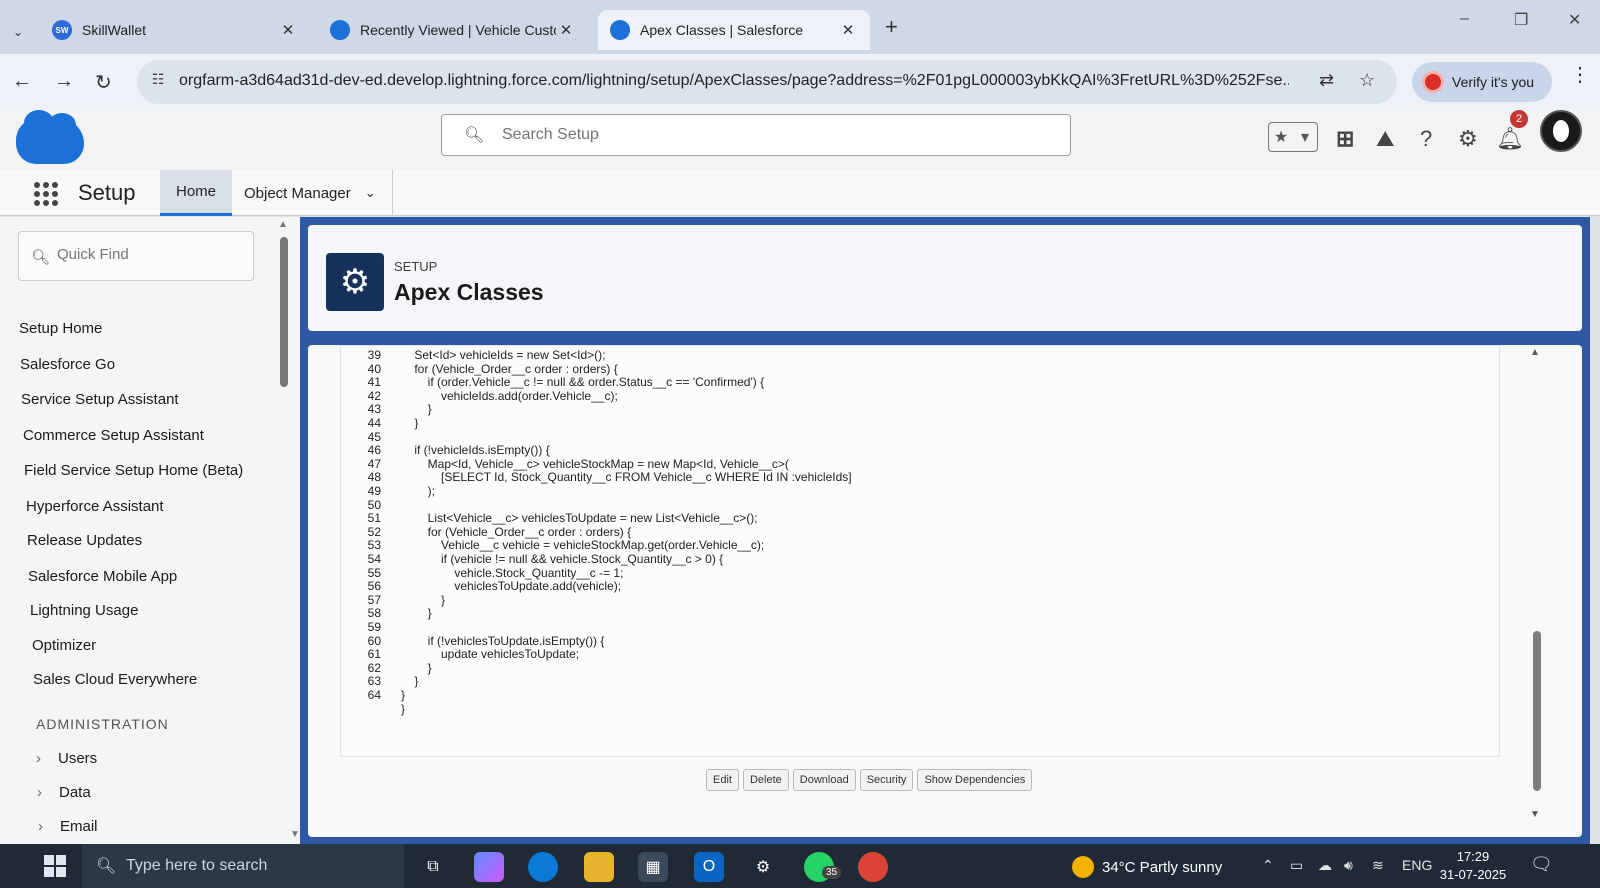 Image resolution: width=1600 pixels, height=888 pixels. Describe the element at coordinates (1325, 865) in the screenshot. I see `onedrive-icon: ☁` at that location.